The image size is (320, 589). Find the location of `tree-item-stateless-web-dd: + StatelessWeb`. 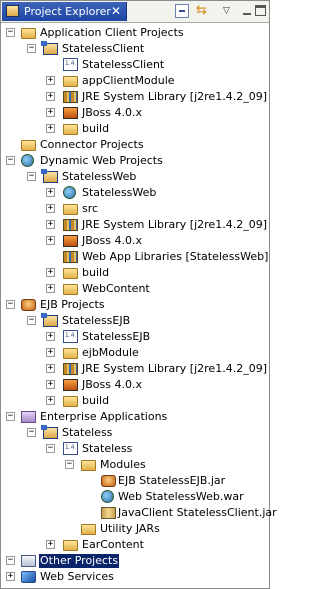

tree-item-stateless-web-dd: + StatelessWeb is located at coordinates (135, 193).